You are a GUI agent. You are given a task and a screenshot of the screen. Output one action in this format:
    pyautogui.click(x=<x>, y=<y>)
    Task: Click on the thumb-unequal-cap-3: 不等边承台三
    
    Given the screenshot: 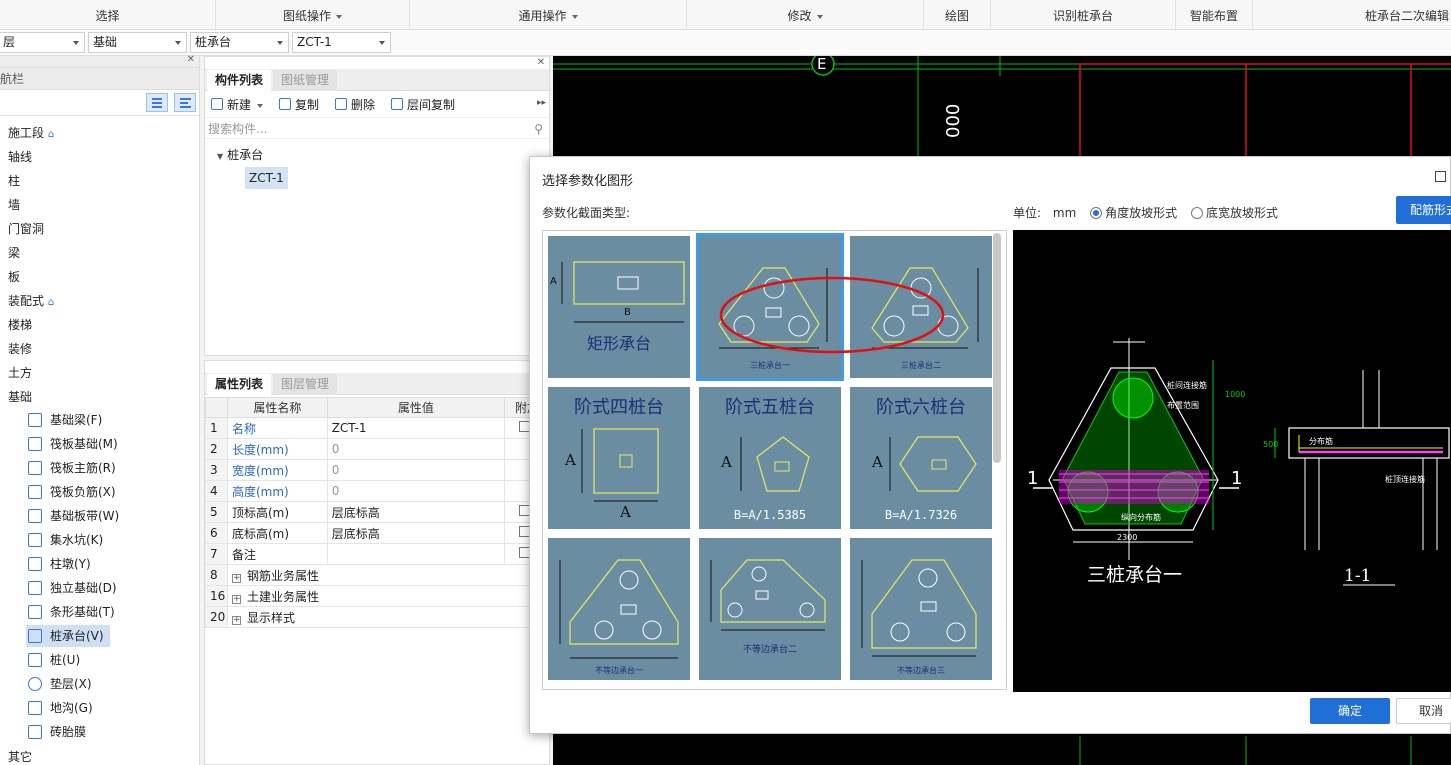 What is the action you would take?
    pyautogui.click(x=921, y=609)
    